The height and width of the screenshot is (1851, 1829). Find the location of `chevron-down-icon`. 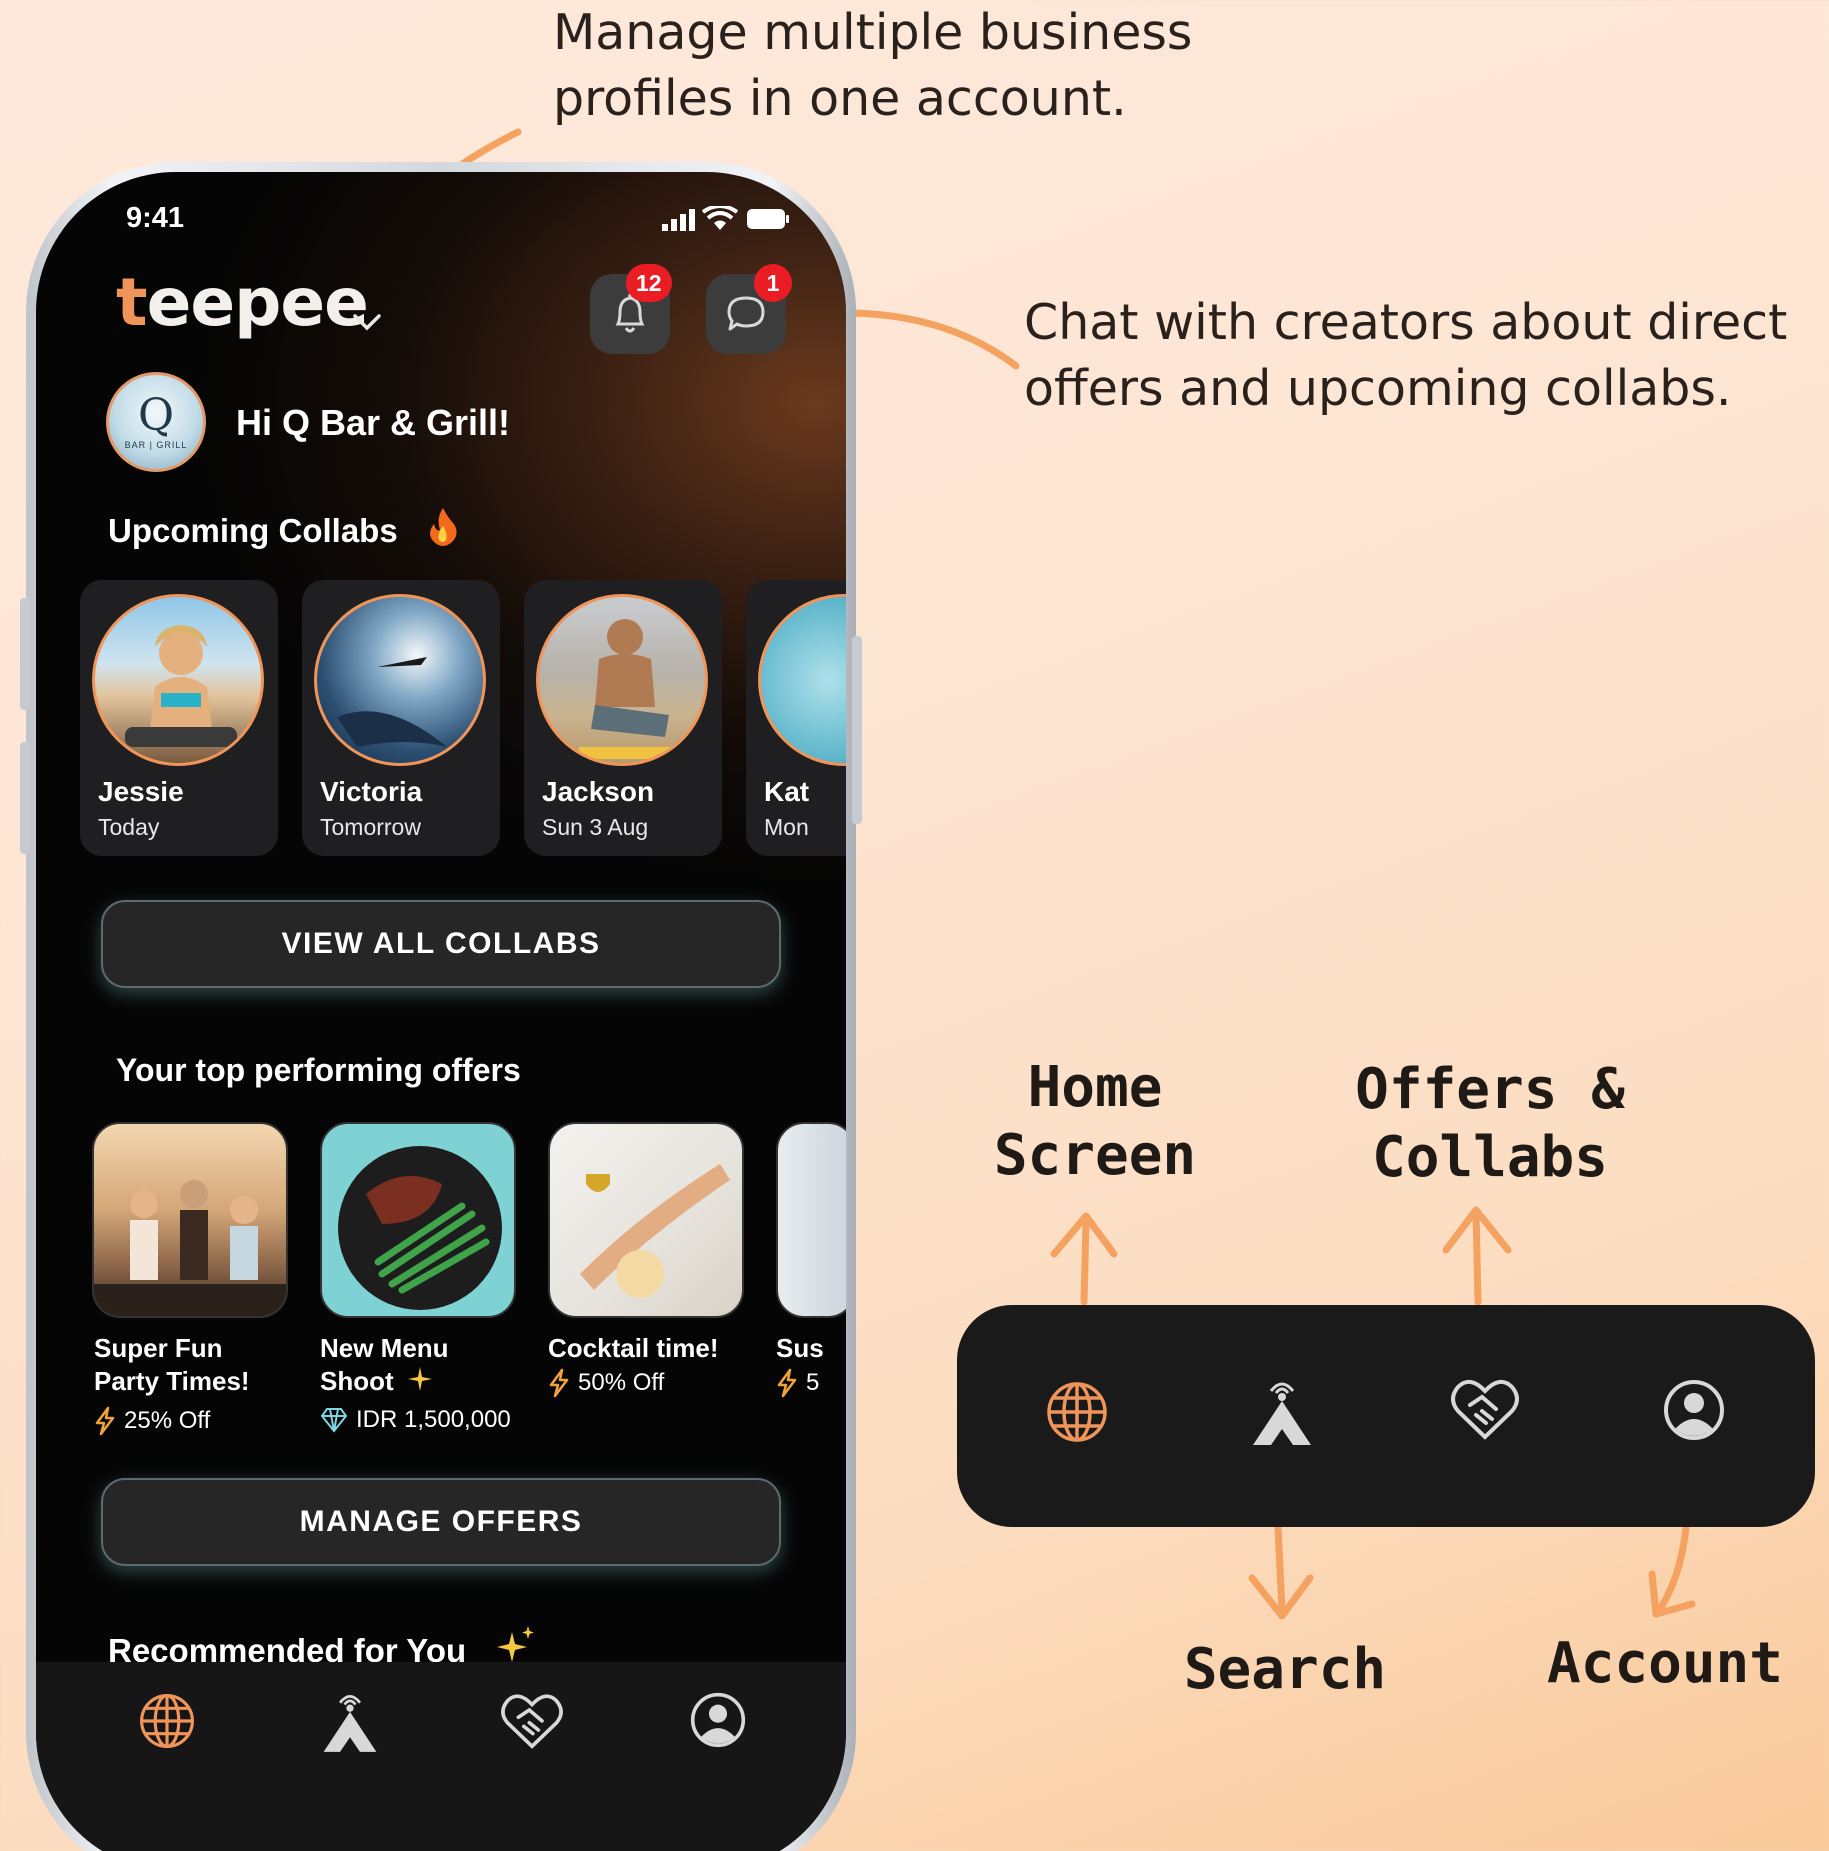

chevron-down-icon is located at coordinates (367, 322).